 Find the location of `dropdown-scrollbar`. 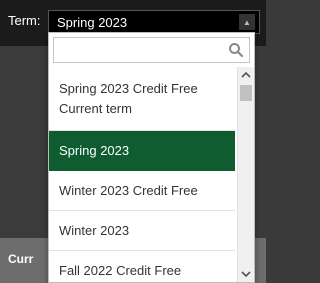

dropdown-scrollbar is located at coordinates (245, 174).